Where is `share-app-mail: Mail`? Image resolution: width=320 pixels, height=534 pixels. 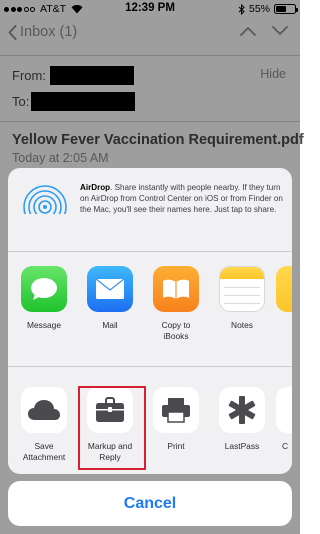 share-app-mail: Mail is located at coordinates (110, 298).